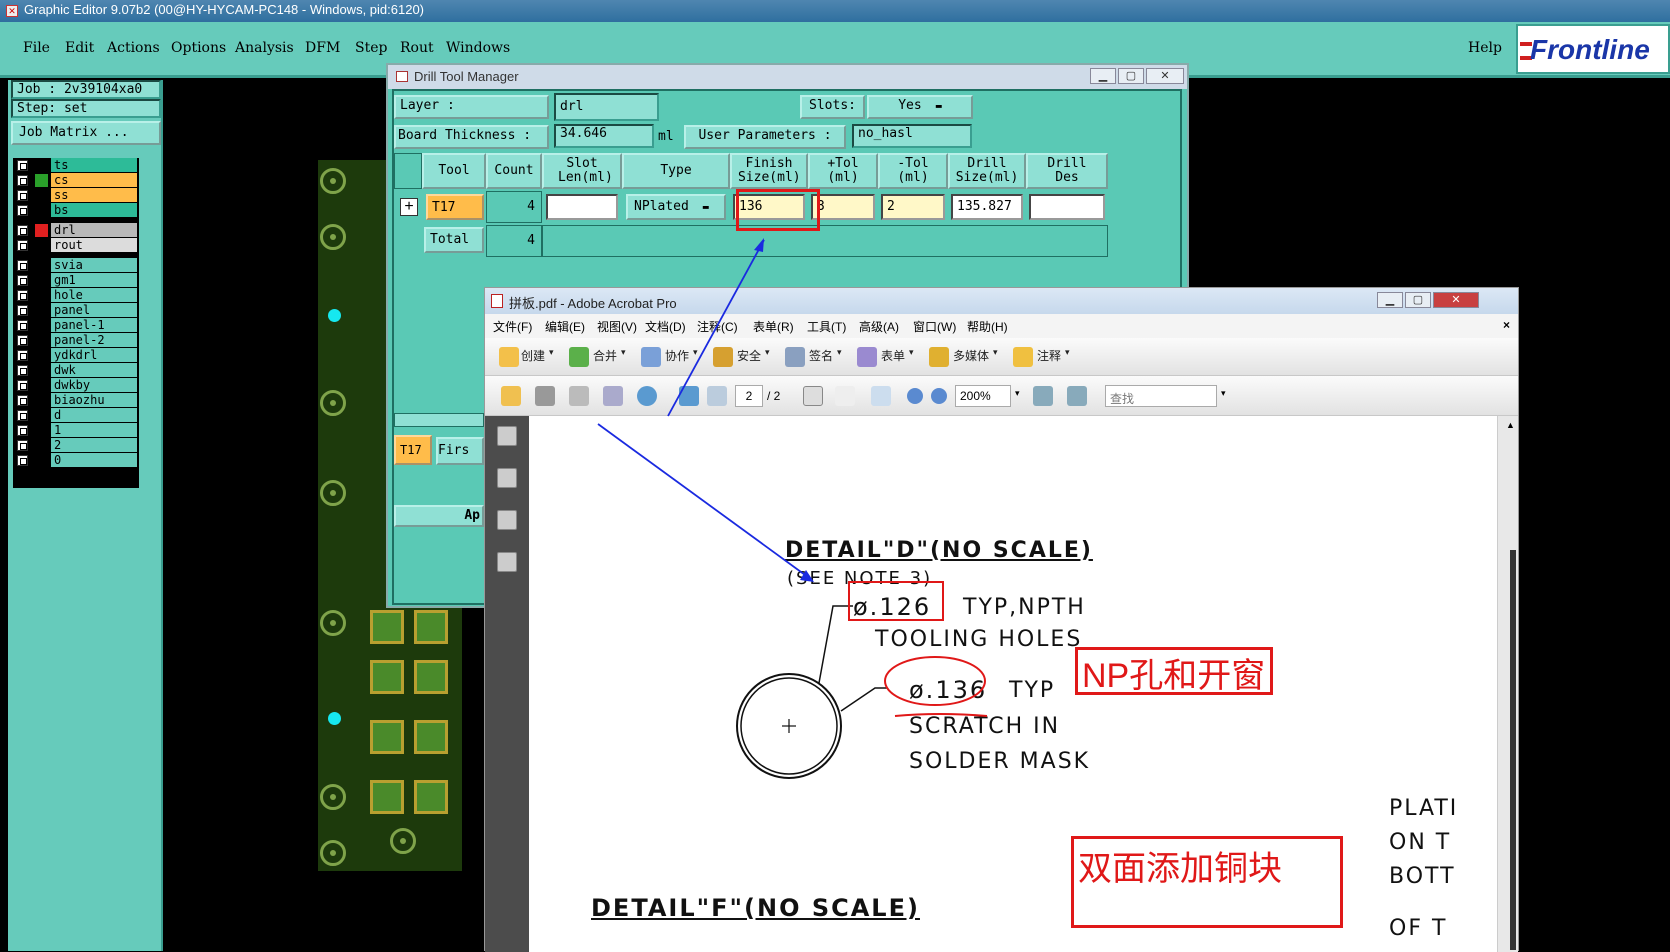 The image size is (1670, 952). What do you see at coordinates (76, 180) in the screenshot?
I see `layer-row: cs` at bounding box center [76, 180].